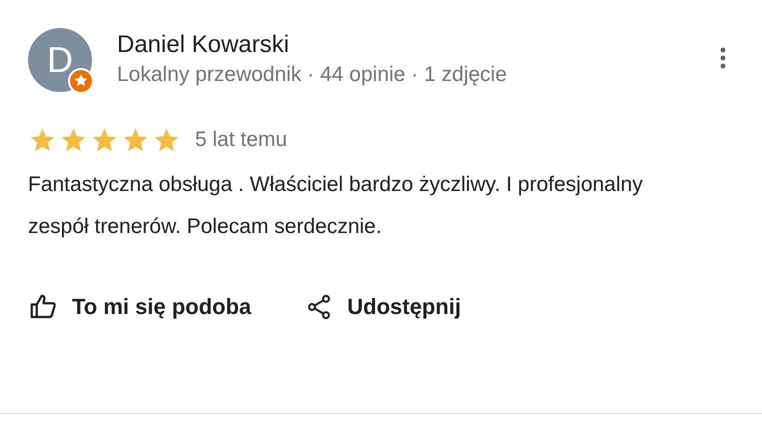 Image resolution: width=762 pixels, height=424 pixels. What do you see at coordinates (241, 140) in the screenshot?
I see `review-time: 5 lat temu` at bounding box center [241, 140].